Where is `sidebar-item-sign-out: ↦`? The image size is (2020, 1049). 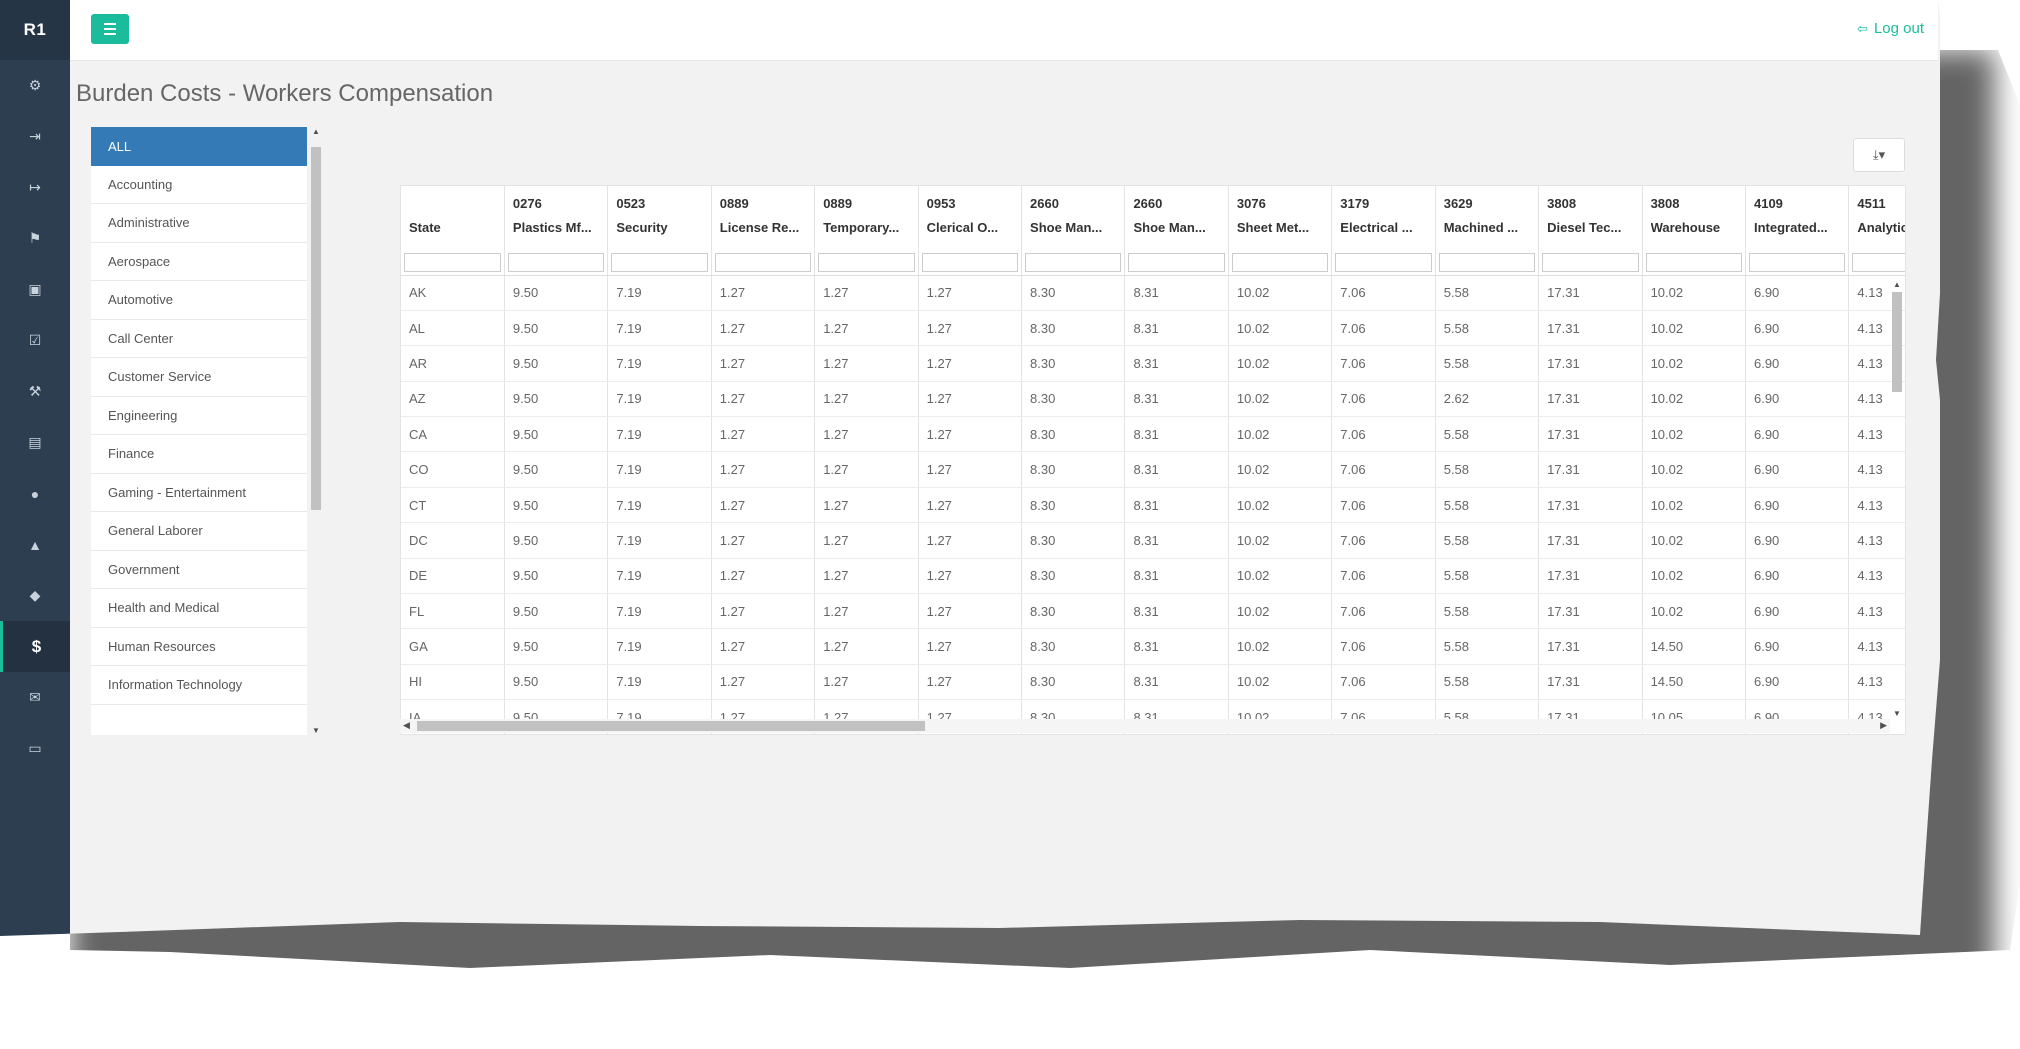
sidebar-item-sign-out: ↦ is located at coordinates (35, 187).